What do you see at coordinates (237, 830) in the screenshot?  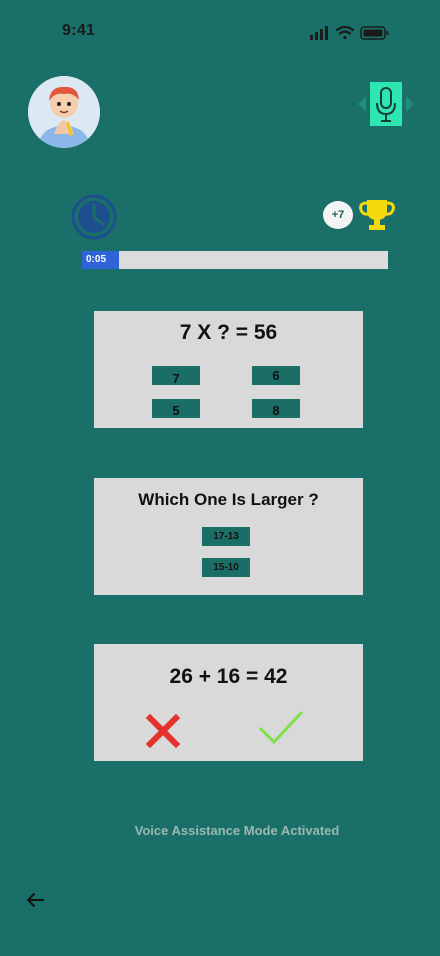 I see `voice-assistance-status: Voice Assistance Mode Activated` at bounding box center [237, 830].